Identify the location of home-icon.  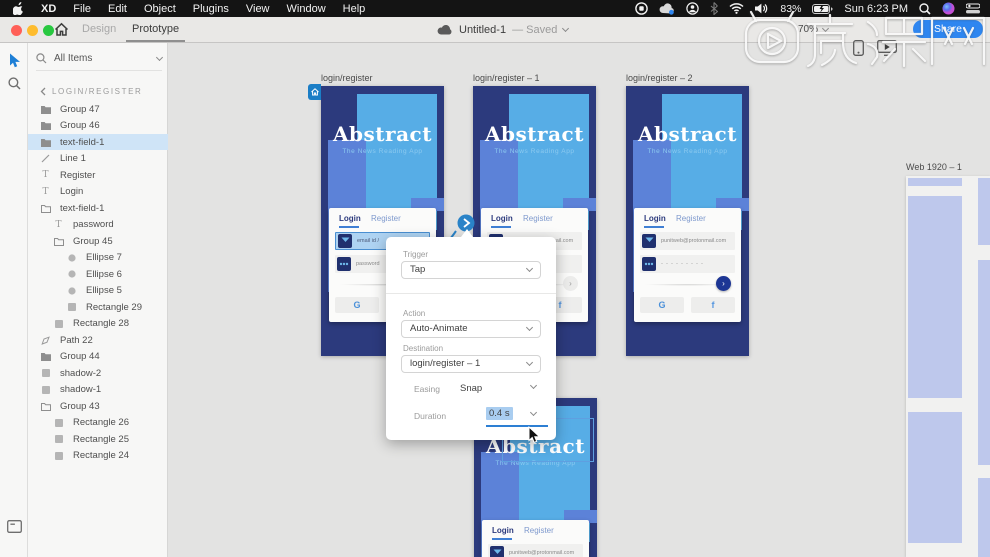
(61, 29).